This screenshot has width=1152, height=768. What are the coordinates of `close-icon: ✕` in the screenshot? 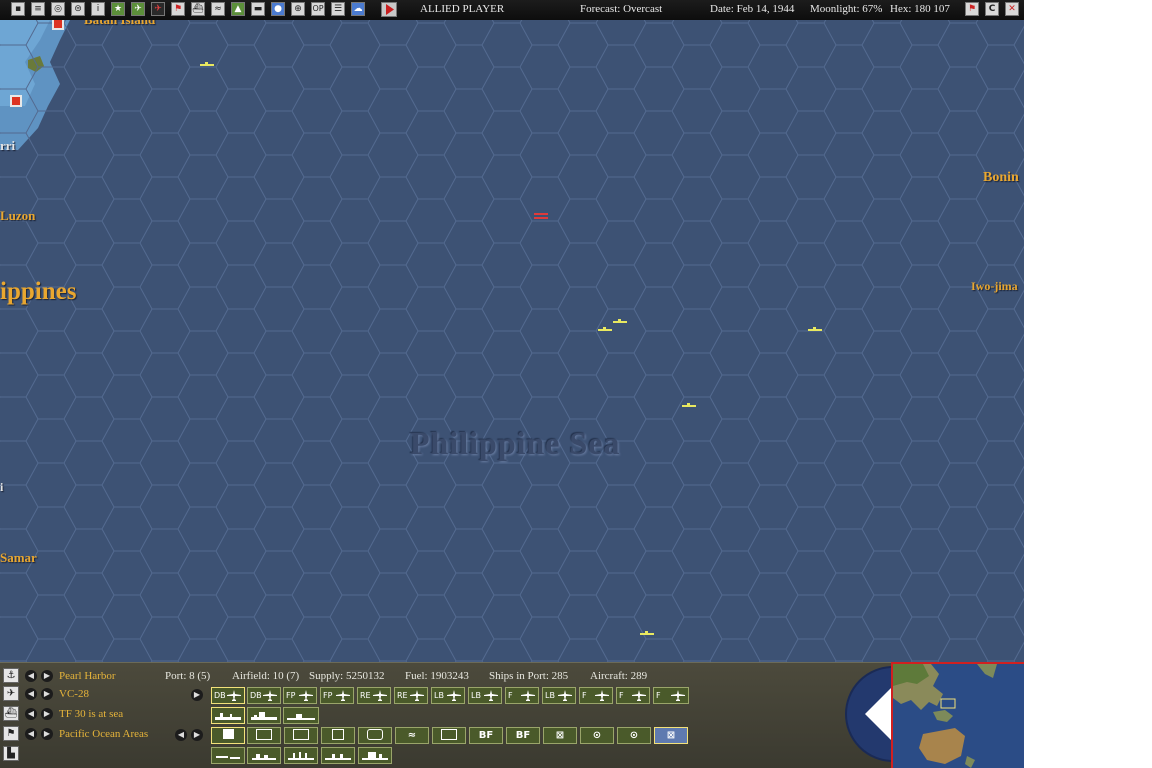 It's located at (1012, 9).